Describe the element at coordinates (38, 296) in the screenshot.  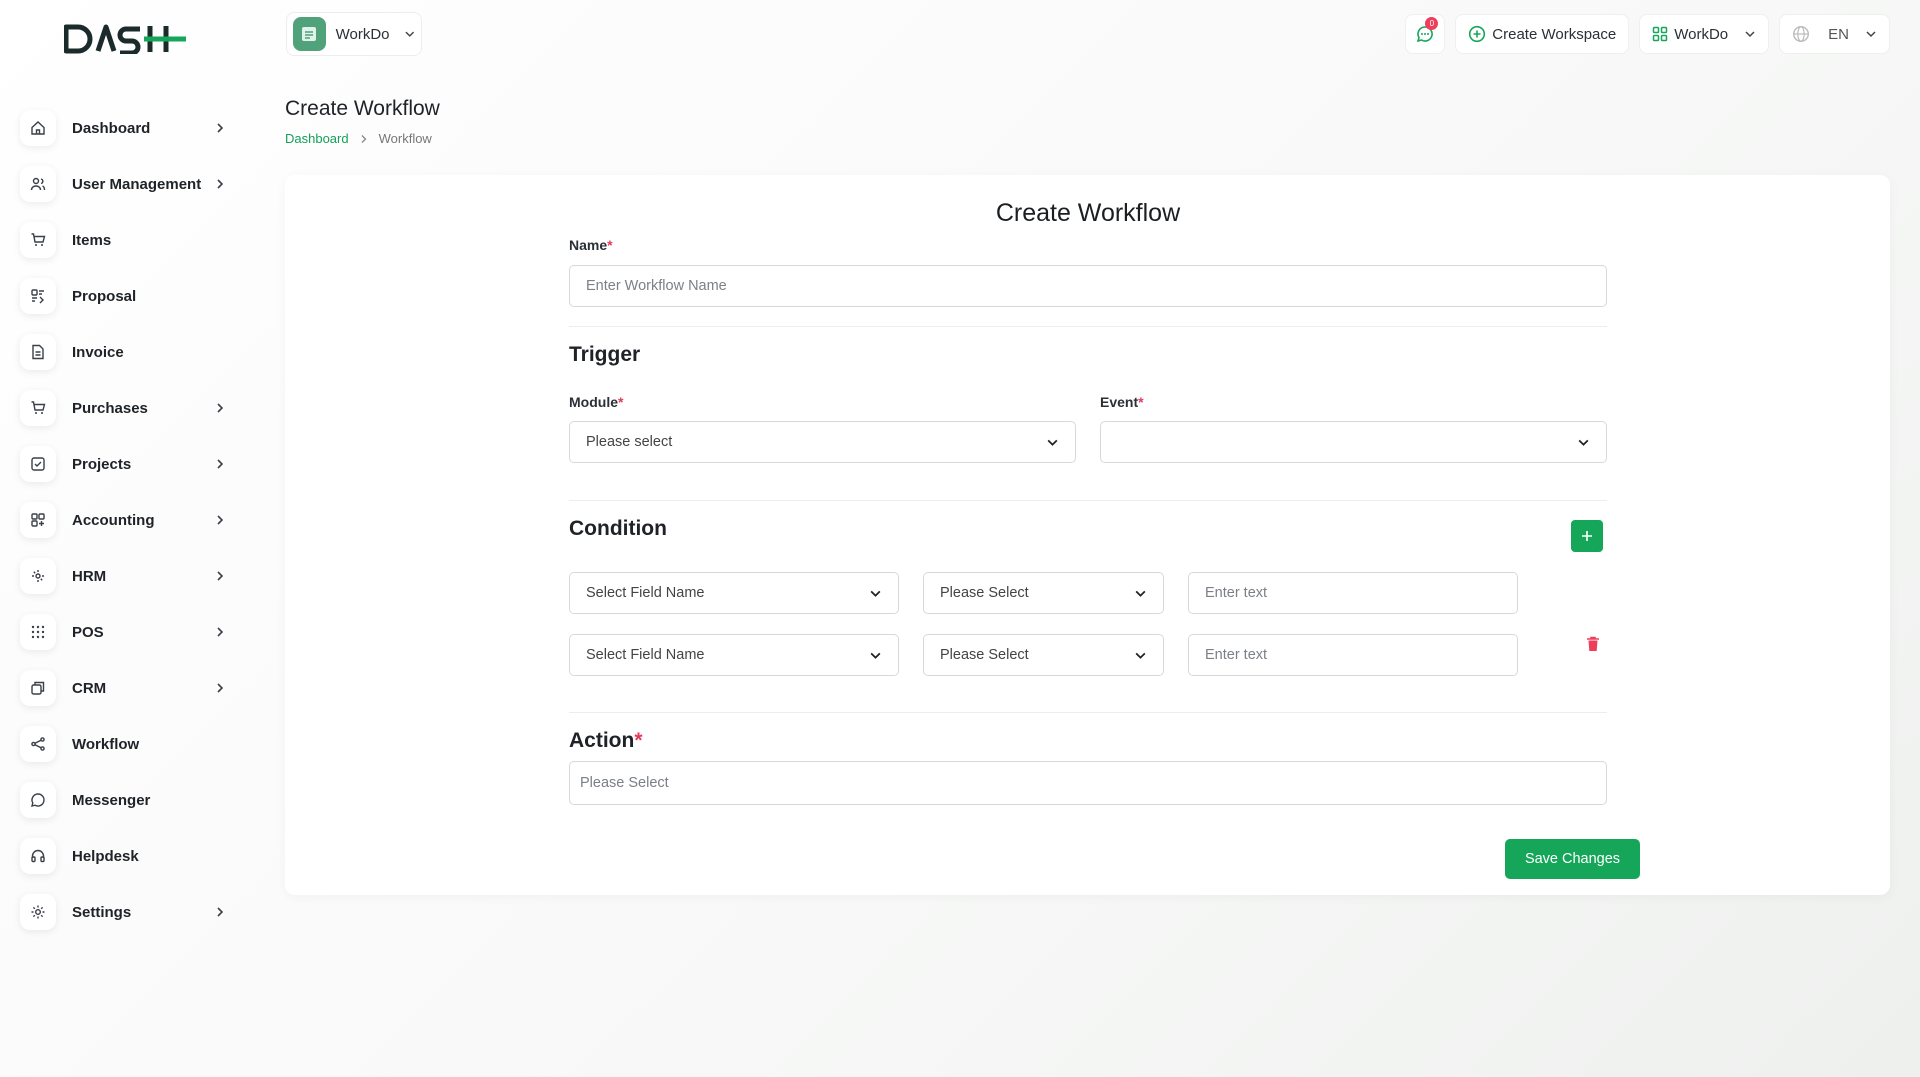
I see `proposal-icon` at that location.